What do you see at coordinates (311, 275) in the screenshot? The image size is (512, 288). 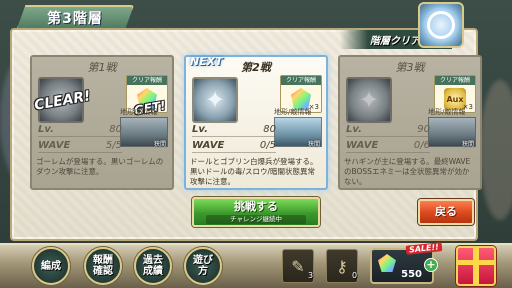 I see `scroll-item-count: 3` at bounding box center [311, 275].